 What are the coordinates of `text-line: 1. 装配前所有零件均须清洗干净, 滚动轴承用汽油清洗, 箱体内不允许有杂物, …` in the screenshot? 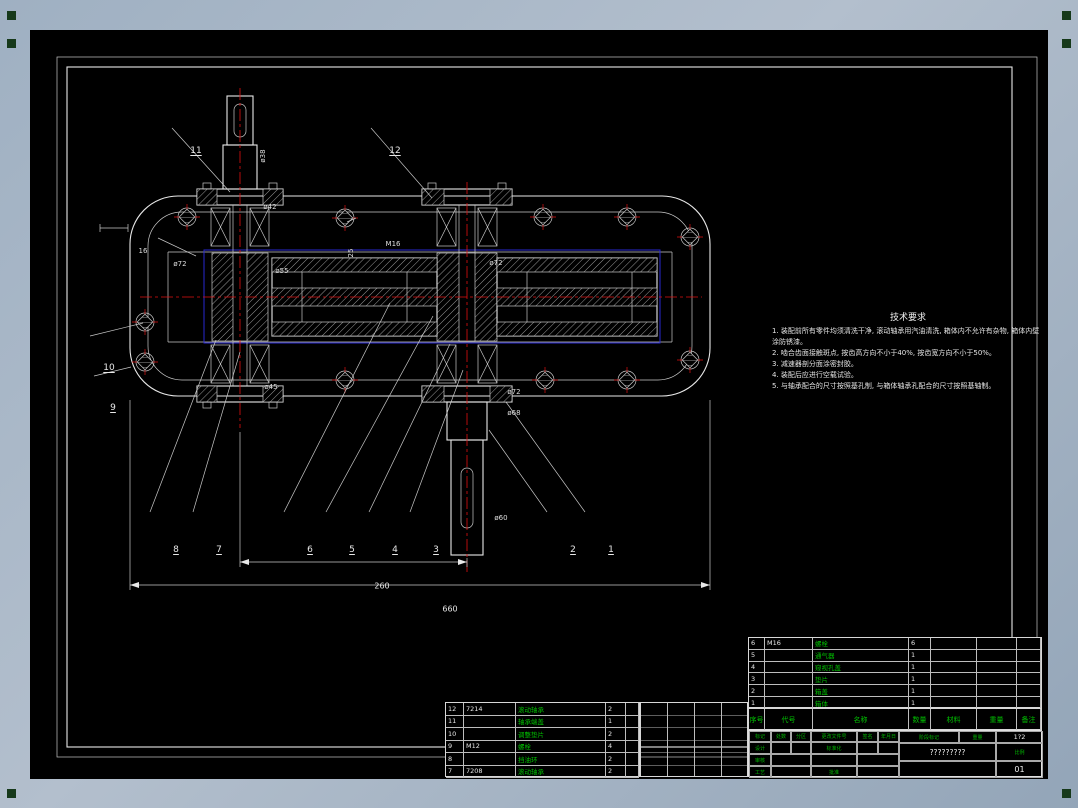 It's located at (906, 336).